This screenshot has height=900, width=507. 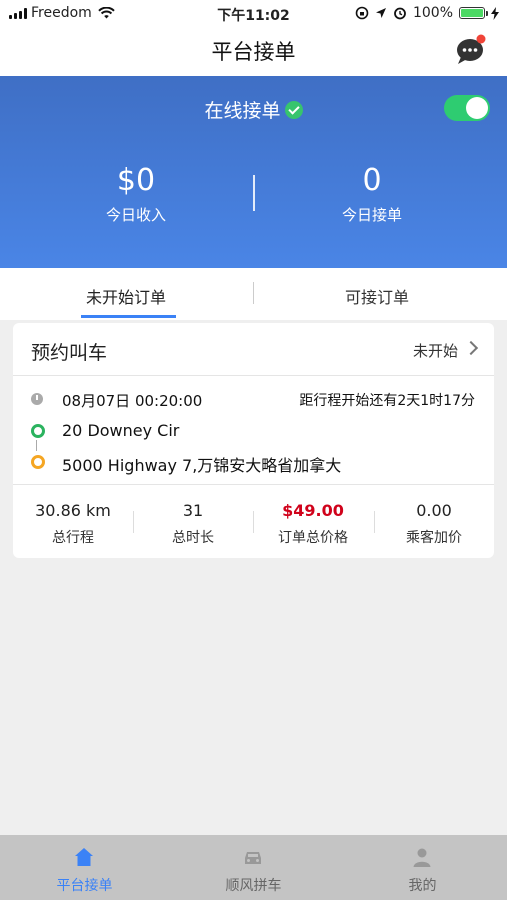 What do you see at coordinates (377, 296) in the screenshot?
I see `tab-available: 可接订单` at bounding box center [377, 296].